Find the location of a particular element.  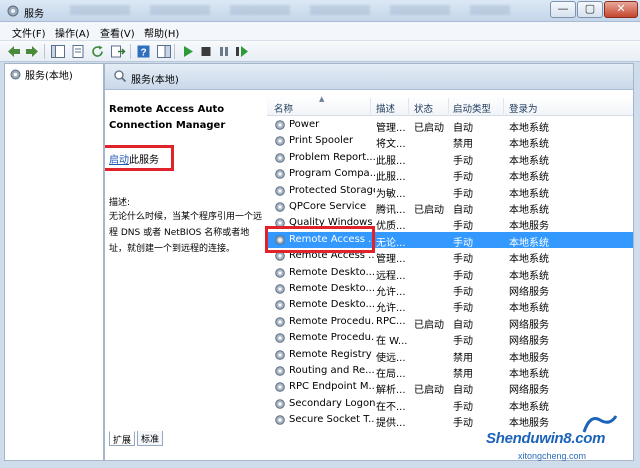

service-row: Secondary Logon 在不... 手动 本地系统 is located at coordinates (450, 404).